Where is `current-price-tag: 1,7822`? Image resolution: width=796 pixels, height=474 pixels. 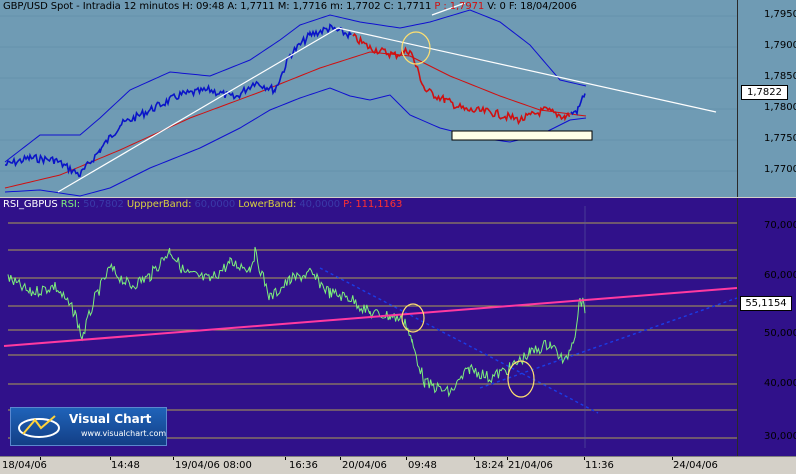
current-price-tag: 1,7822 is located at coordinates (764, 92).